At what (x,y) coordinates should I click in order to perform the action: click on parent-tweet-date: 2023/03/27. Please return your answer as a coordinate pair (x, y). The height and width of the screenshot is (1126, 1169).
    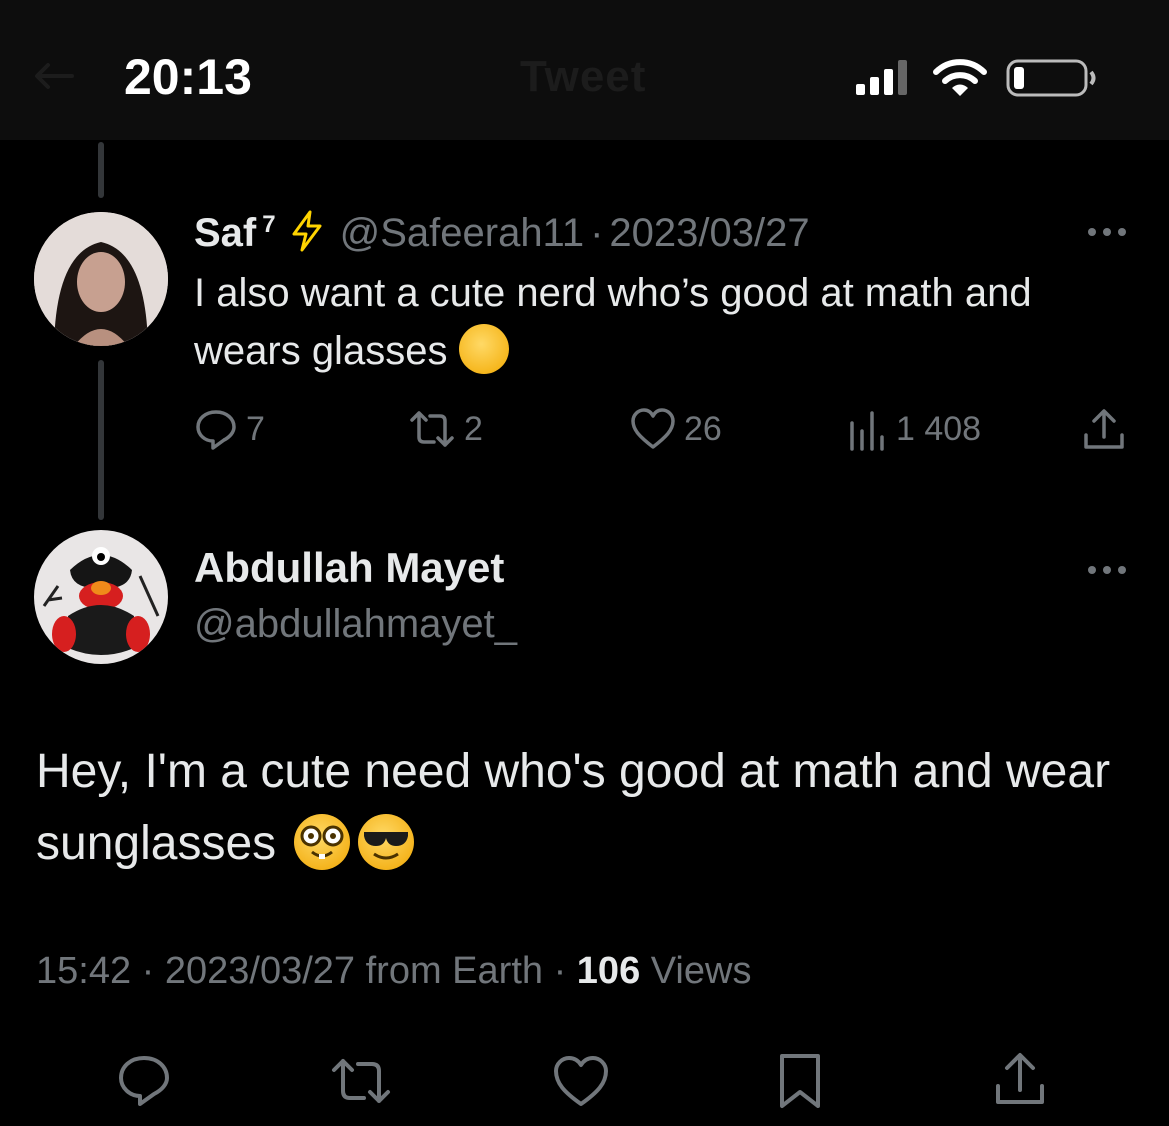
    Looking at the image, I should click on (709, 233).